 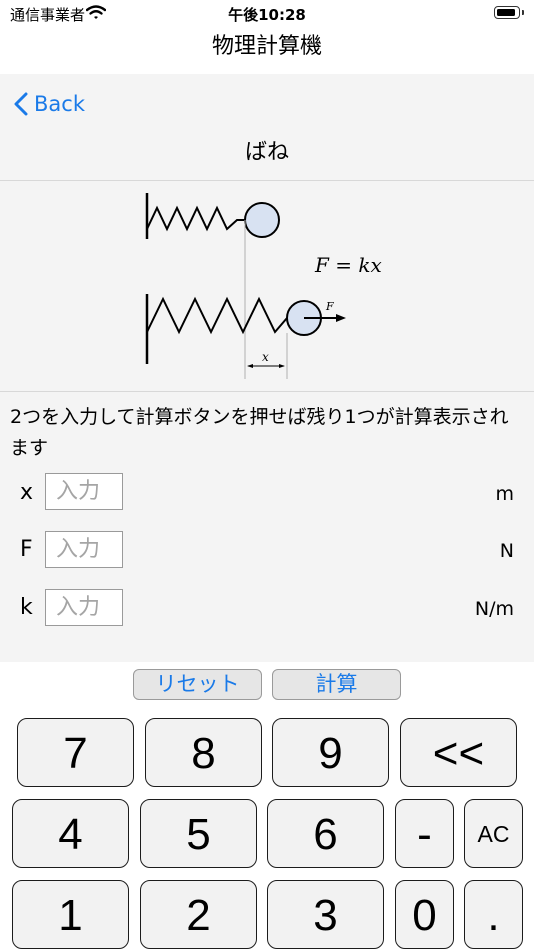 I want to click on back-label: Back, so click(x=59, y=104).